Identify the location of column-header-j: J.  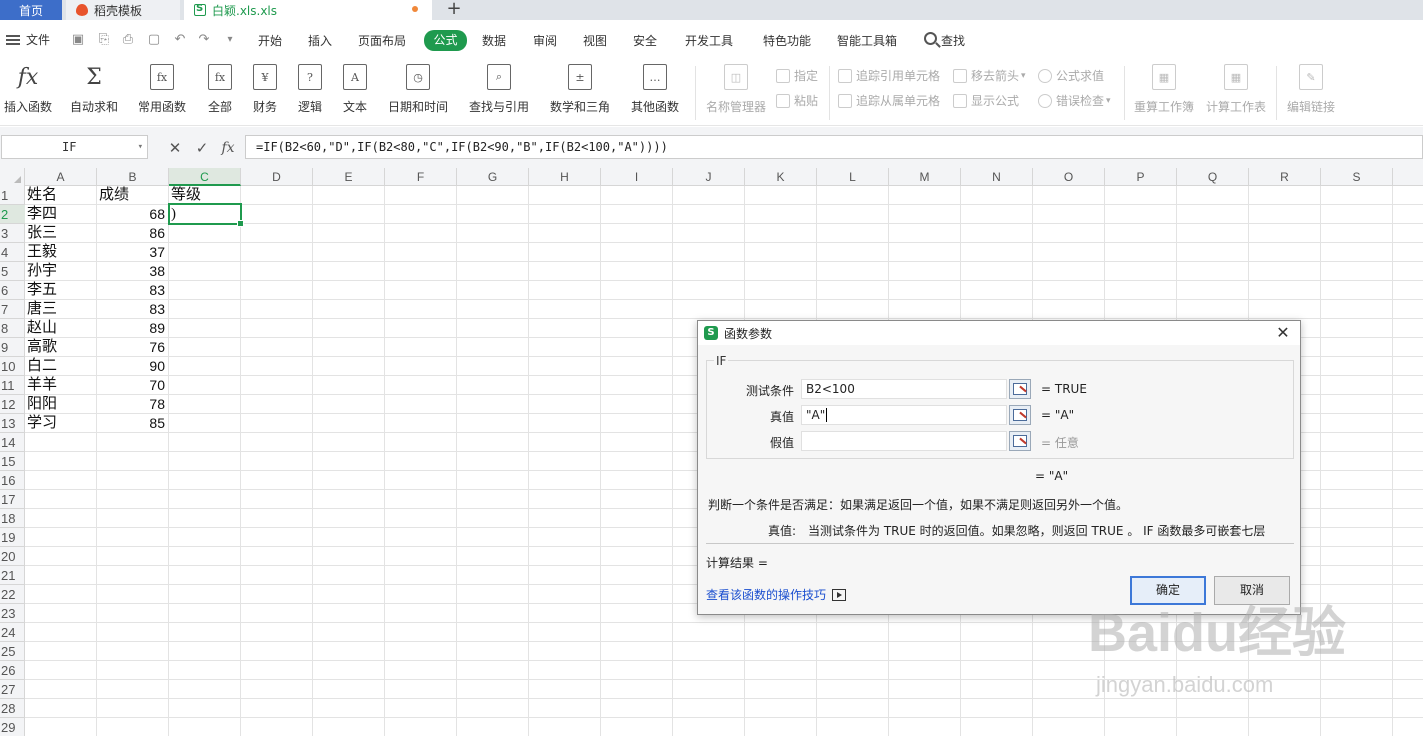
(709, 177).